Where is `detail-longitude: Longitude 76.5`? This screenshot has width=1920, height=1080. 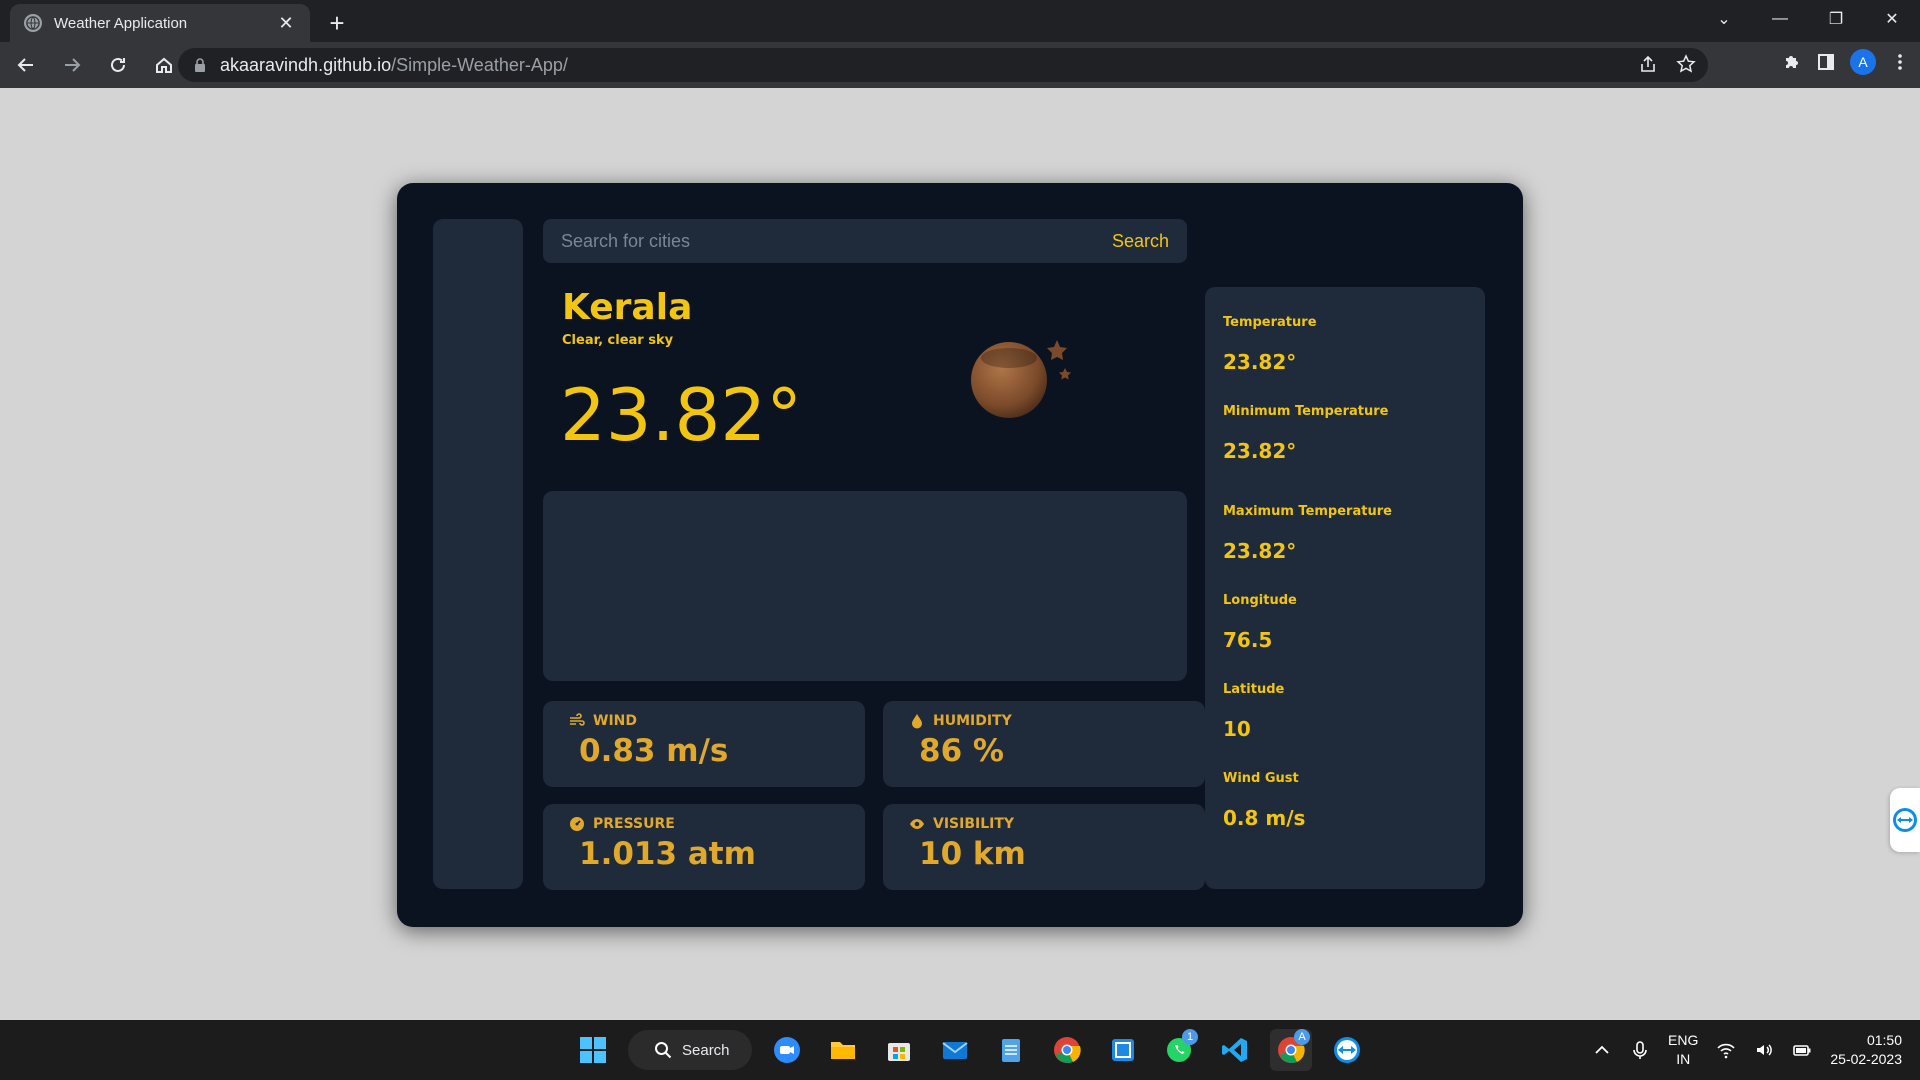 detail-longitude: Longitude 76.5 is located at coordinates (1345, 637).